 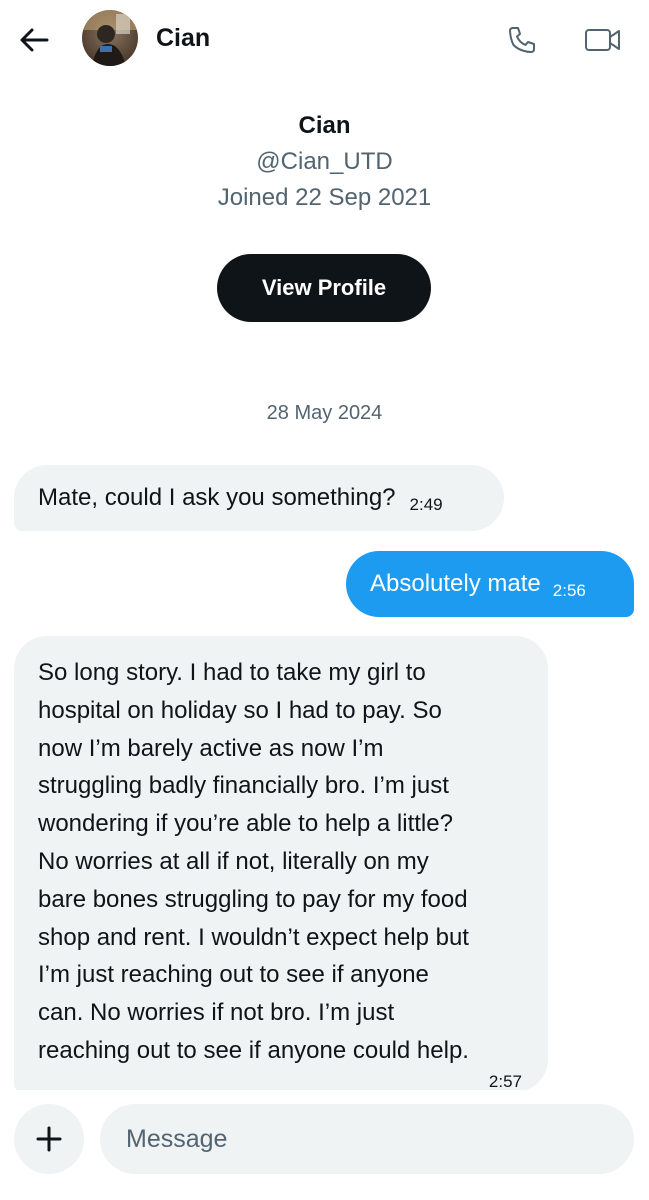 I want to click on voice-call-button, so click(x=522, y=40).